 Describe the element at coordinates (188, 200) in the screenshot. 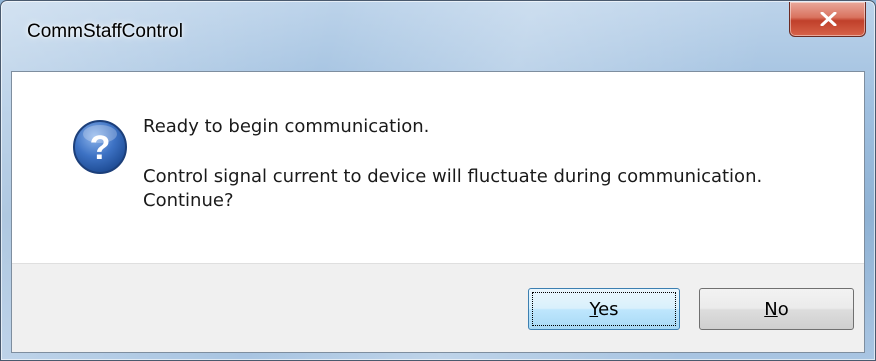

I see `message-line-3: Continue?` at that location.